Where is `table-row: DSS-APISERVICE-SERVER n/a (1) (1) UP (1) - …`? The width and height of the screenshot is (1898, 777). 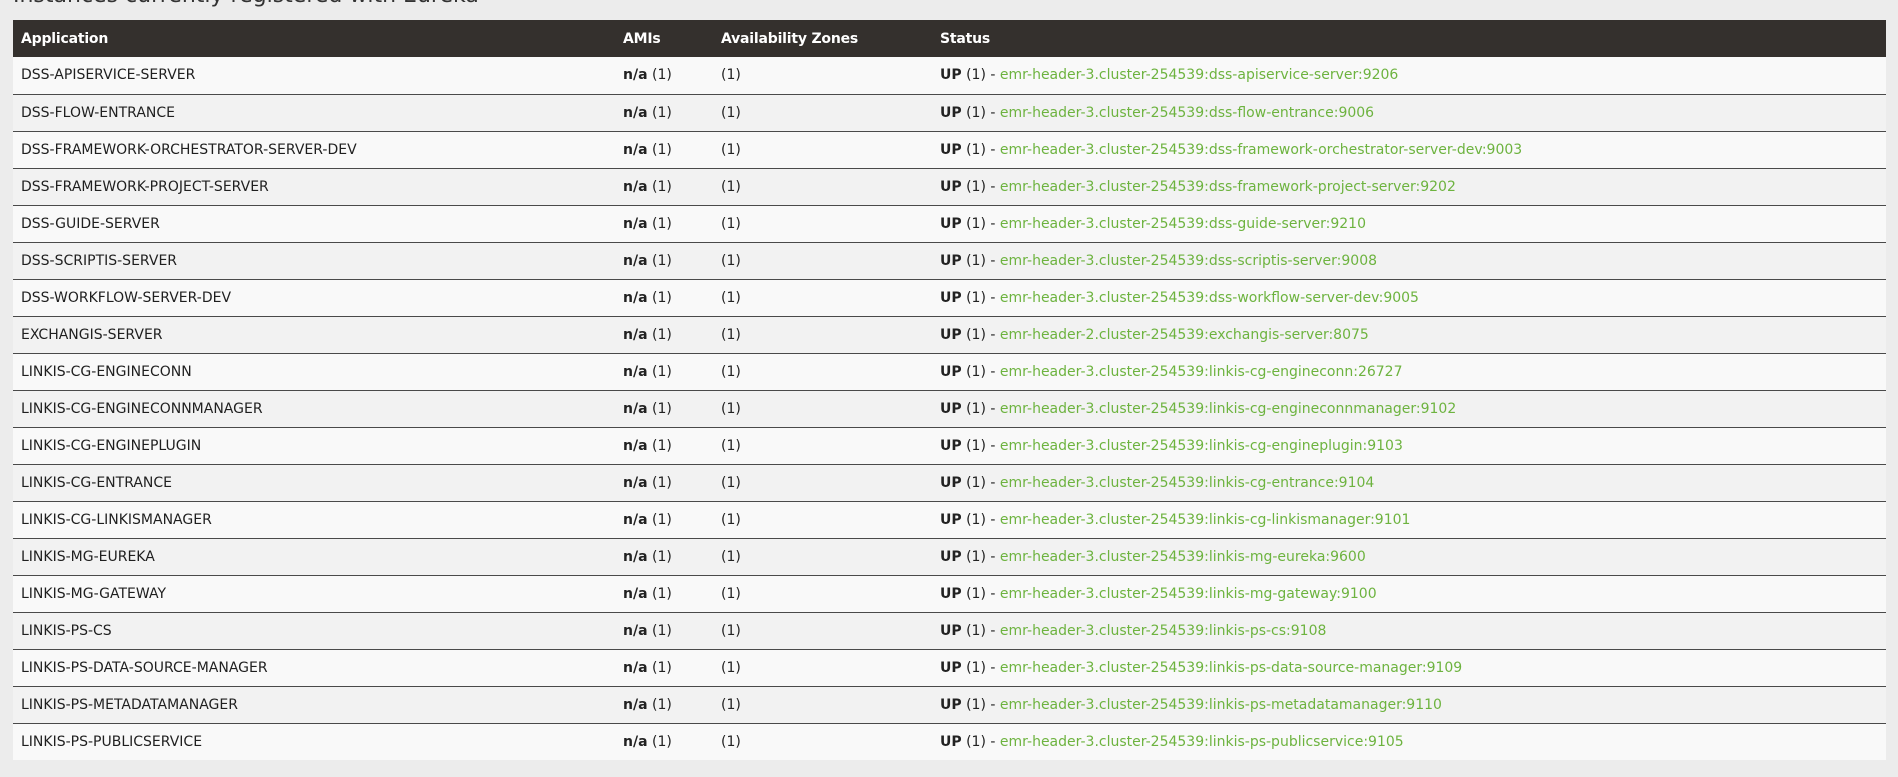 table-row: DSS-APISERVICE-SERVER n/a (1) (1) UP (1) - … is located at coordinates (949, 75).